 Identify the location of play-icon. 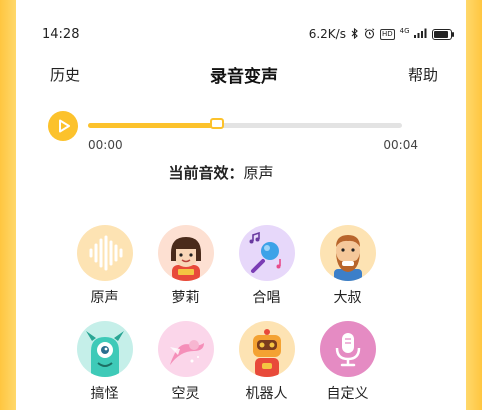
(64, 126).